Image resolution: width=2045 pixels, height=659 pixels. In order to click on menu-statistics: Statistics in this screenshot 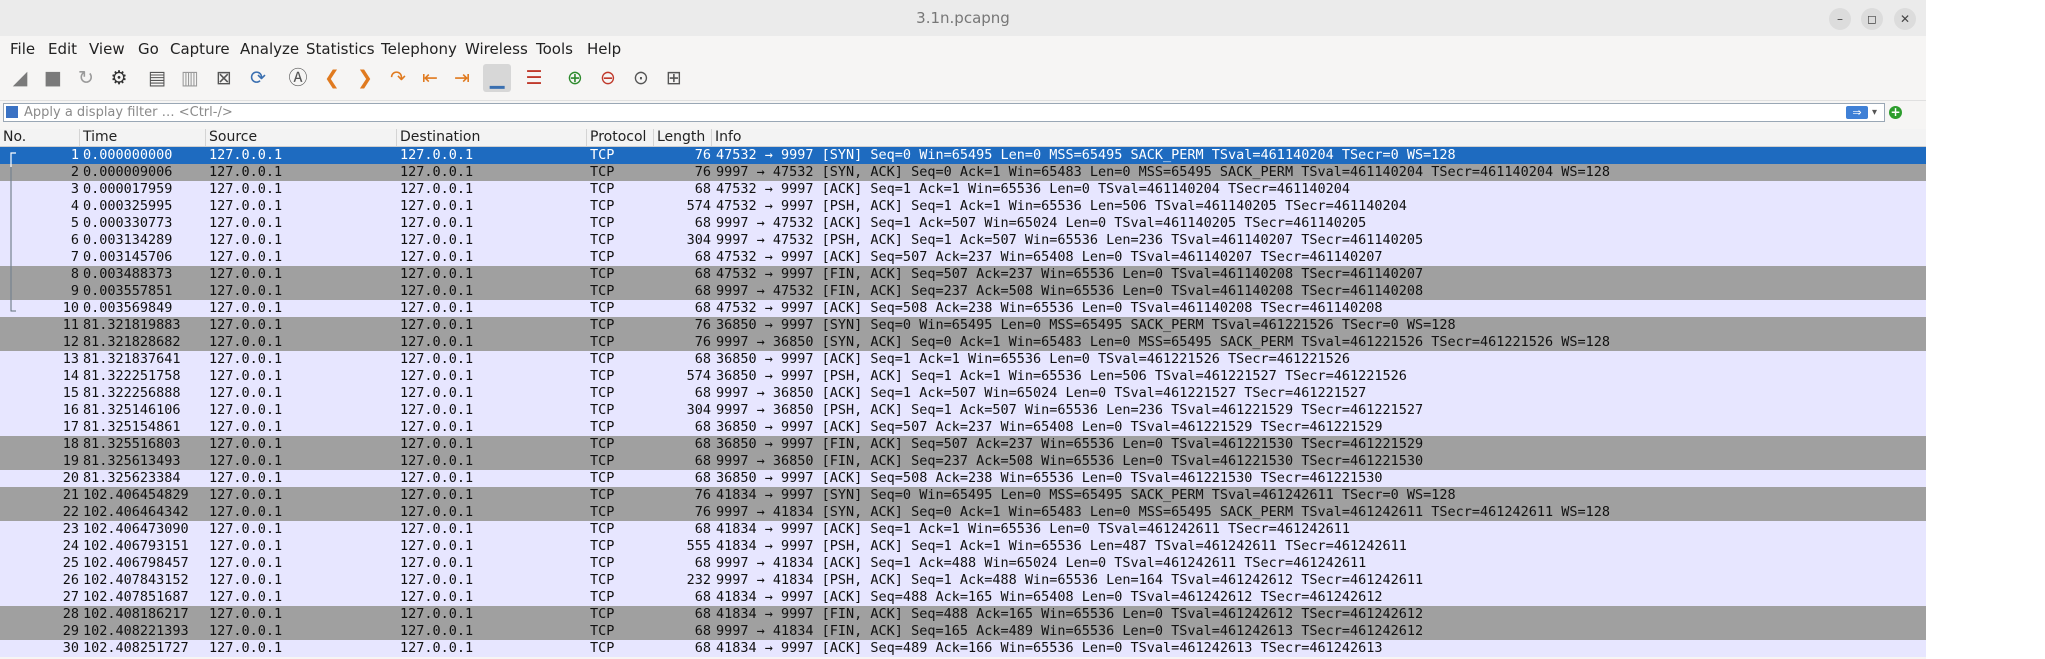, I will do `click(340, 49)`.